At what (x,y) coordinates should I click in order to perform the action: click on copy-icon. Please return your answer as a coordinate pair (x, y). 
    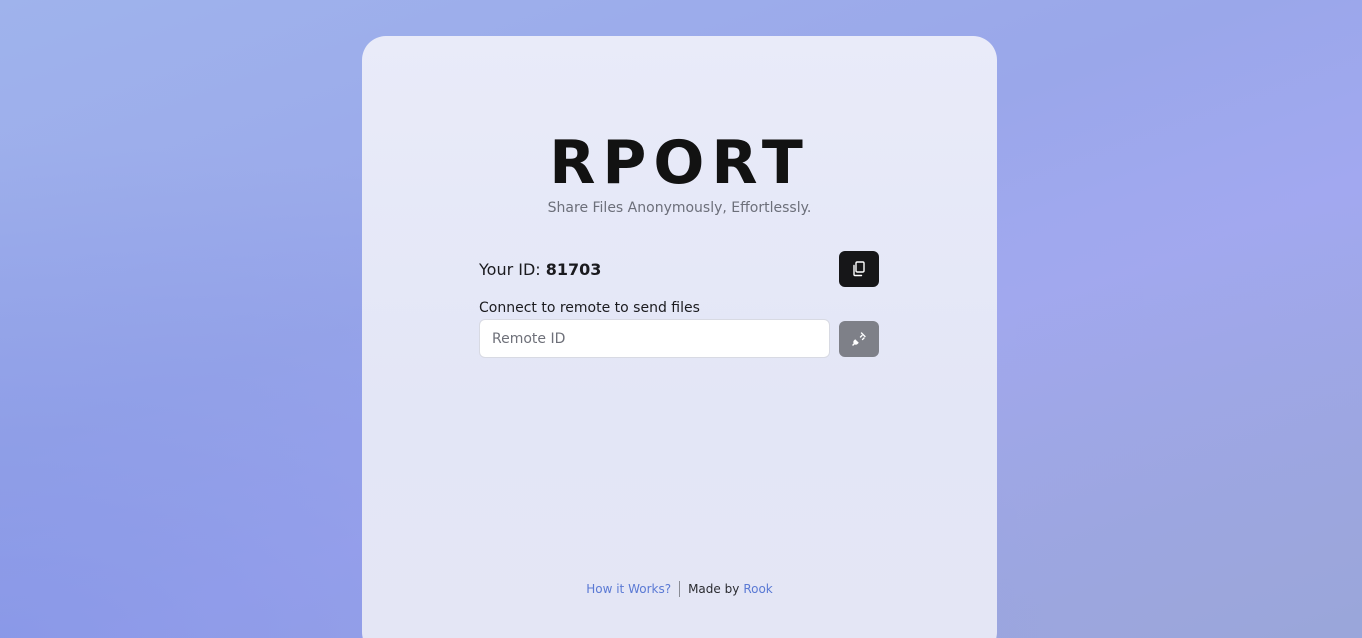
    Looking at the image, I should click on (859, 269).